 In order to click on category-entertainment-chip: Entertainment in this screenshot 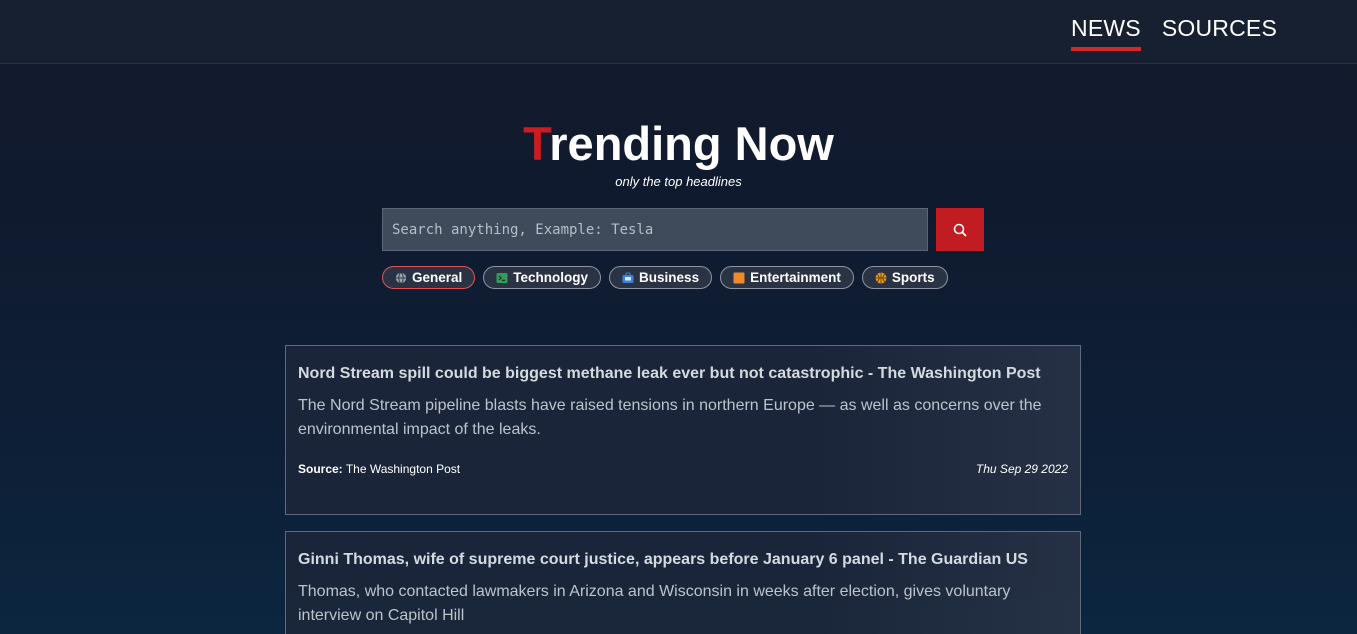, I will do `click(787, 277)`.